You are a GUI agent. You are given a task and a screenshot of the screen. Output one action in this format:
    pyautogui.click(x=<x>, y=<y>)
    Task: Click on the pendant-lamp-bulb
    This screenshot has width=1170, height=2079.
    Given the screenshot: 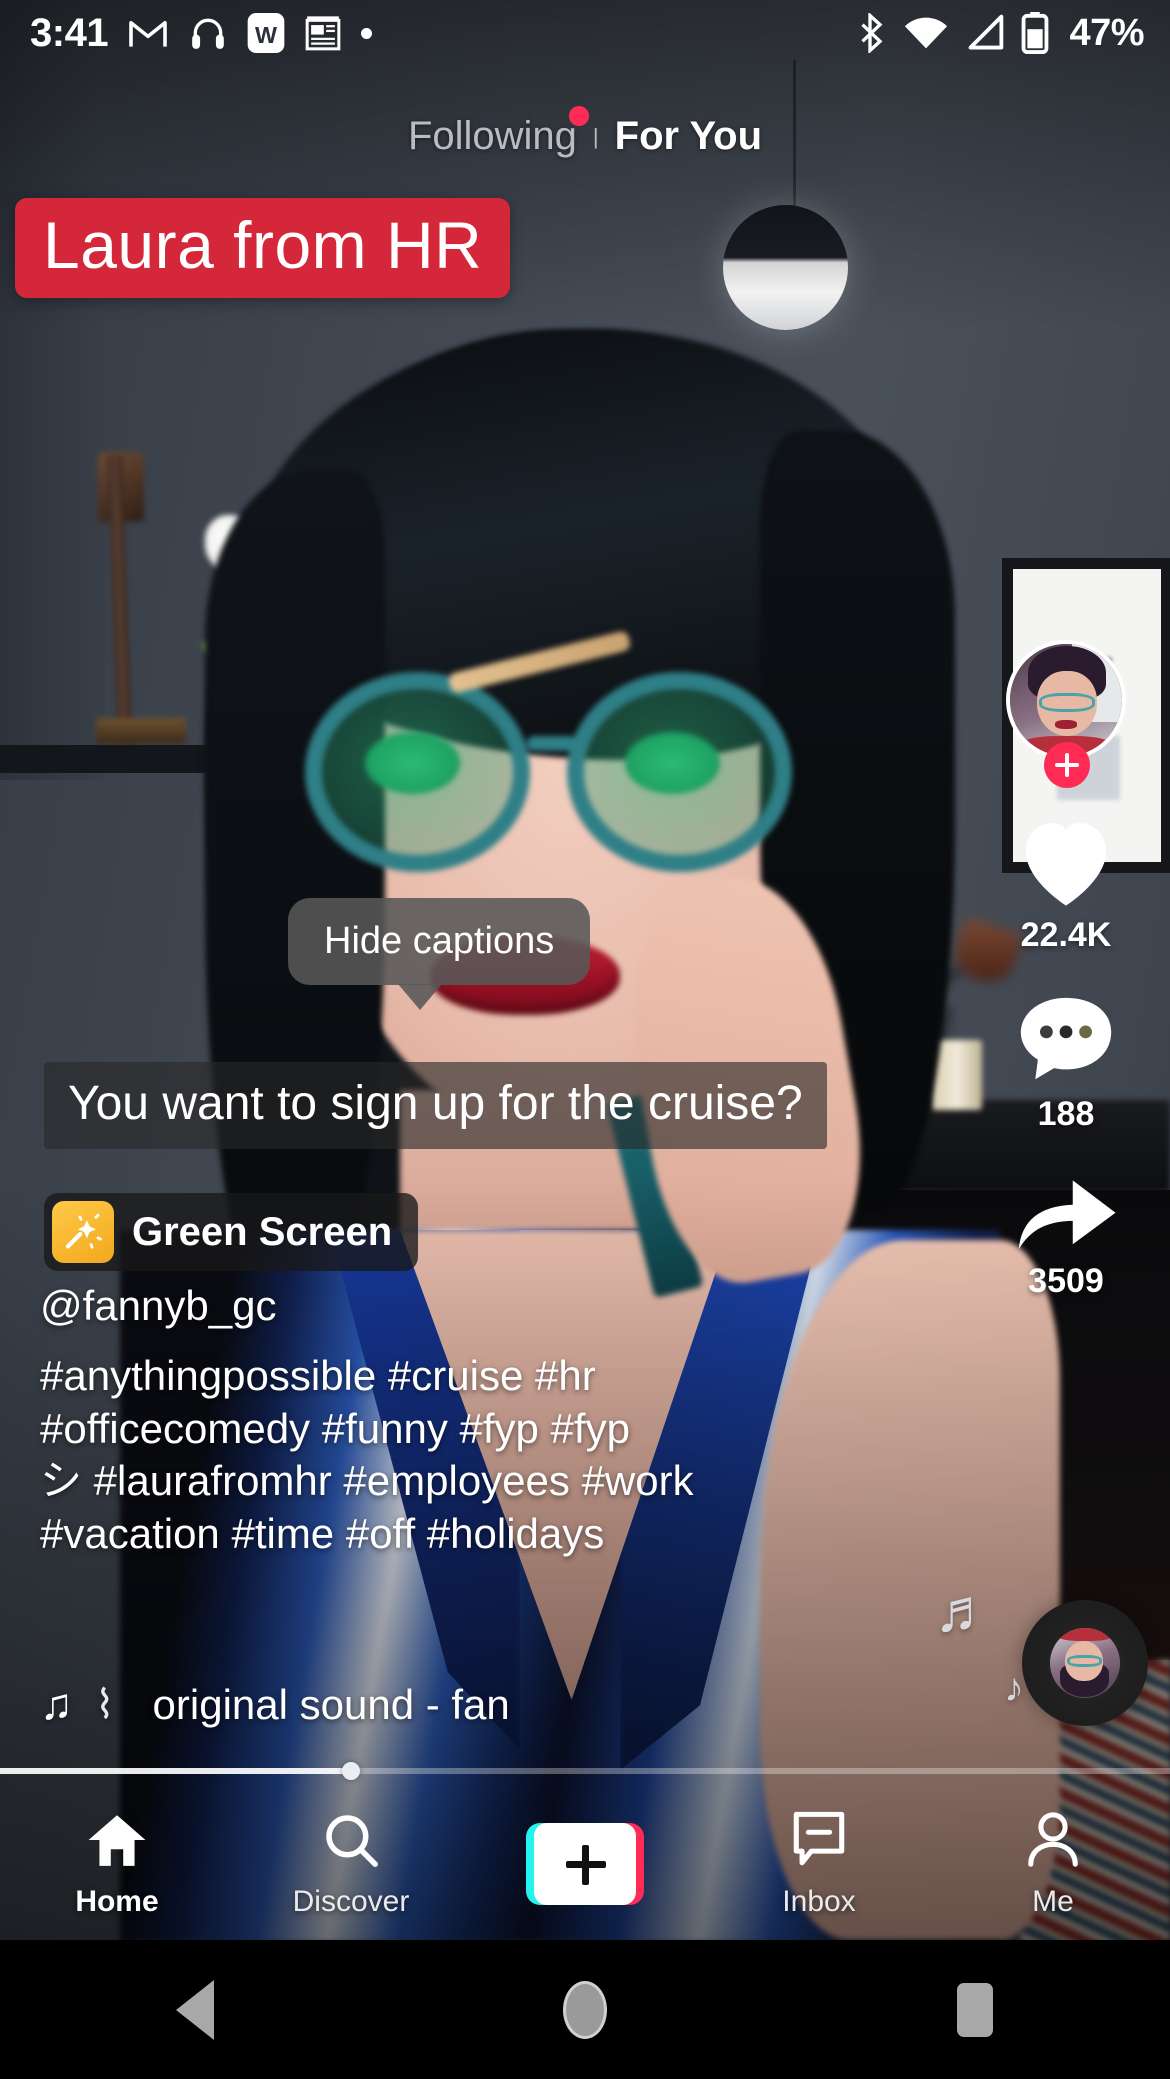 What is the action you would take?
    pyautogui.click(x=785, y=267)
    